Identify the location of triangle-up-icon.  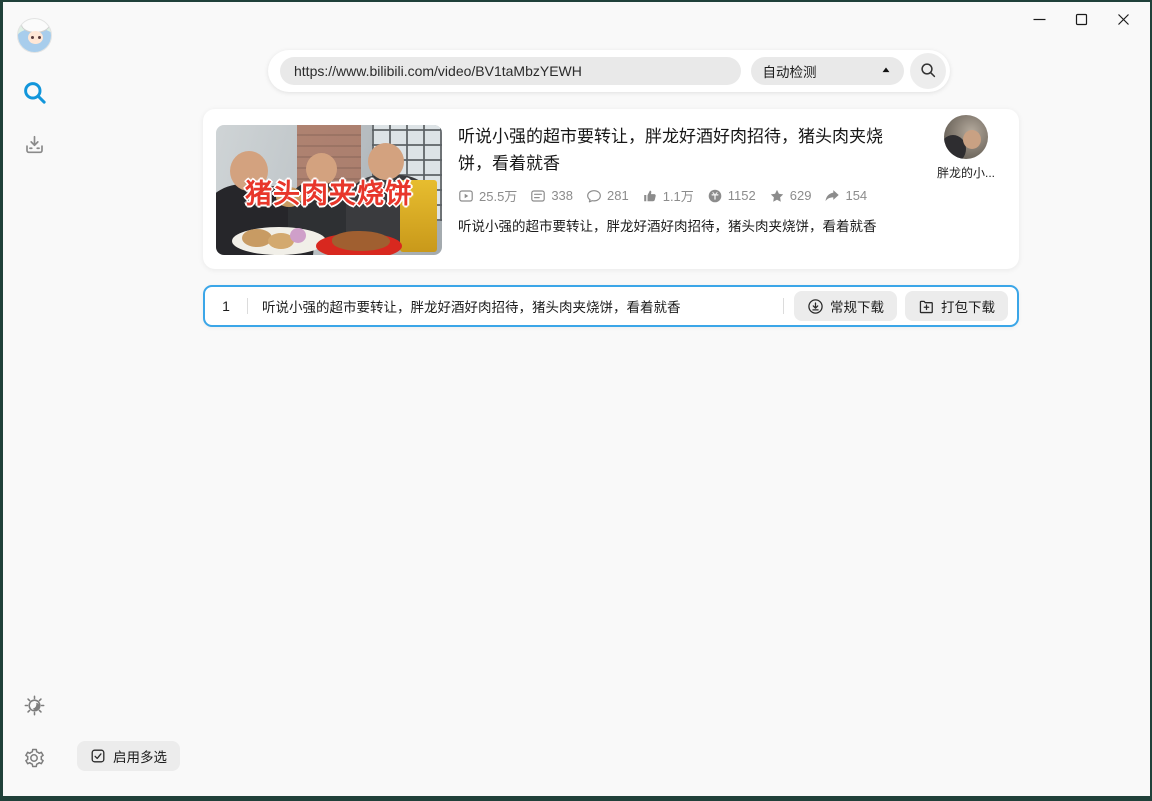
(886, 71).